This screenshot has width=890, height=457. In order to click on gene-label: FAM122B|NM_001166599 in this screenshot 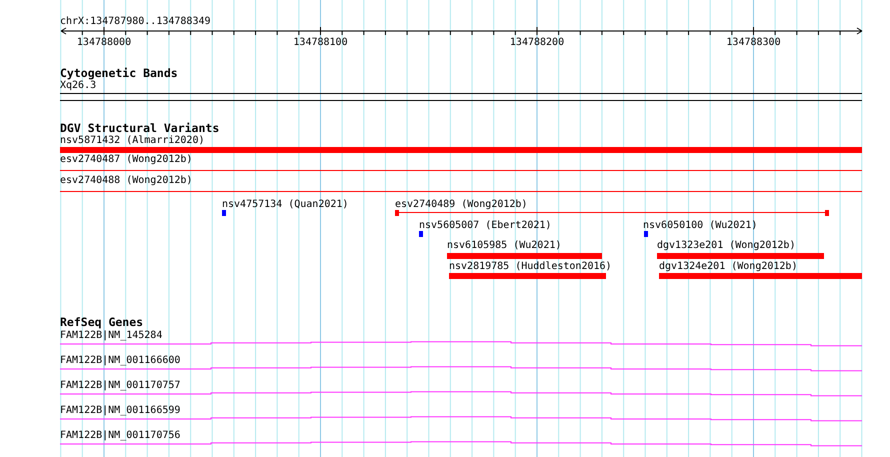, I will do `click(120, 410)`.